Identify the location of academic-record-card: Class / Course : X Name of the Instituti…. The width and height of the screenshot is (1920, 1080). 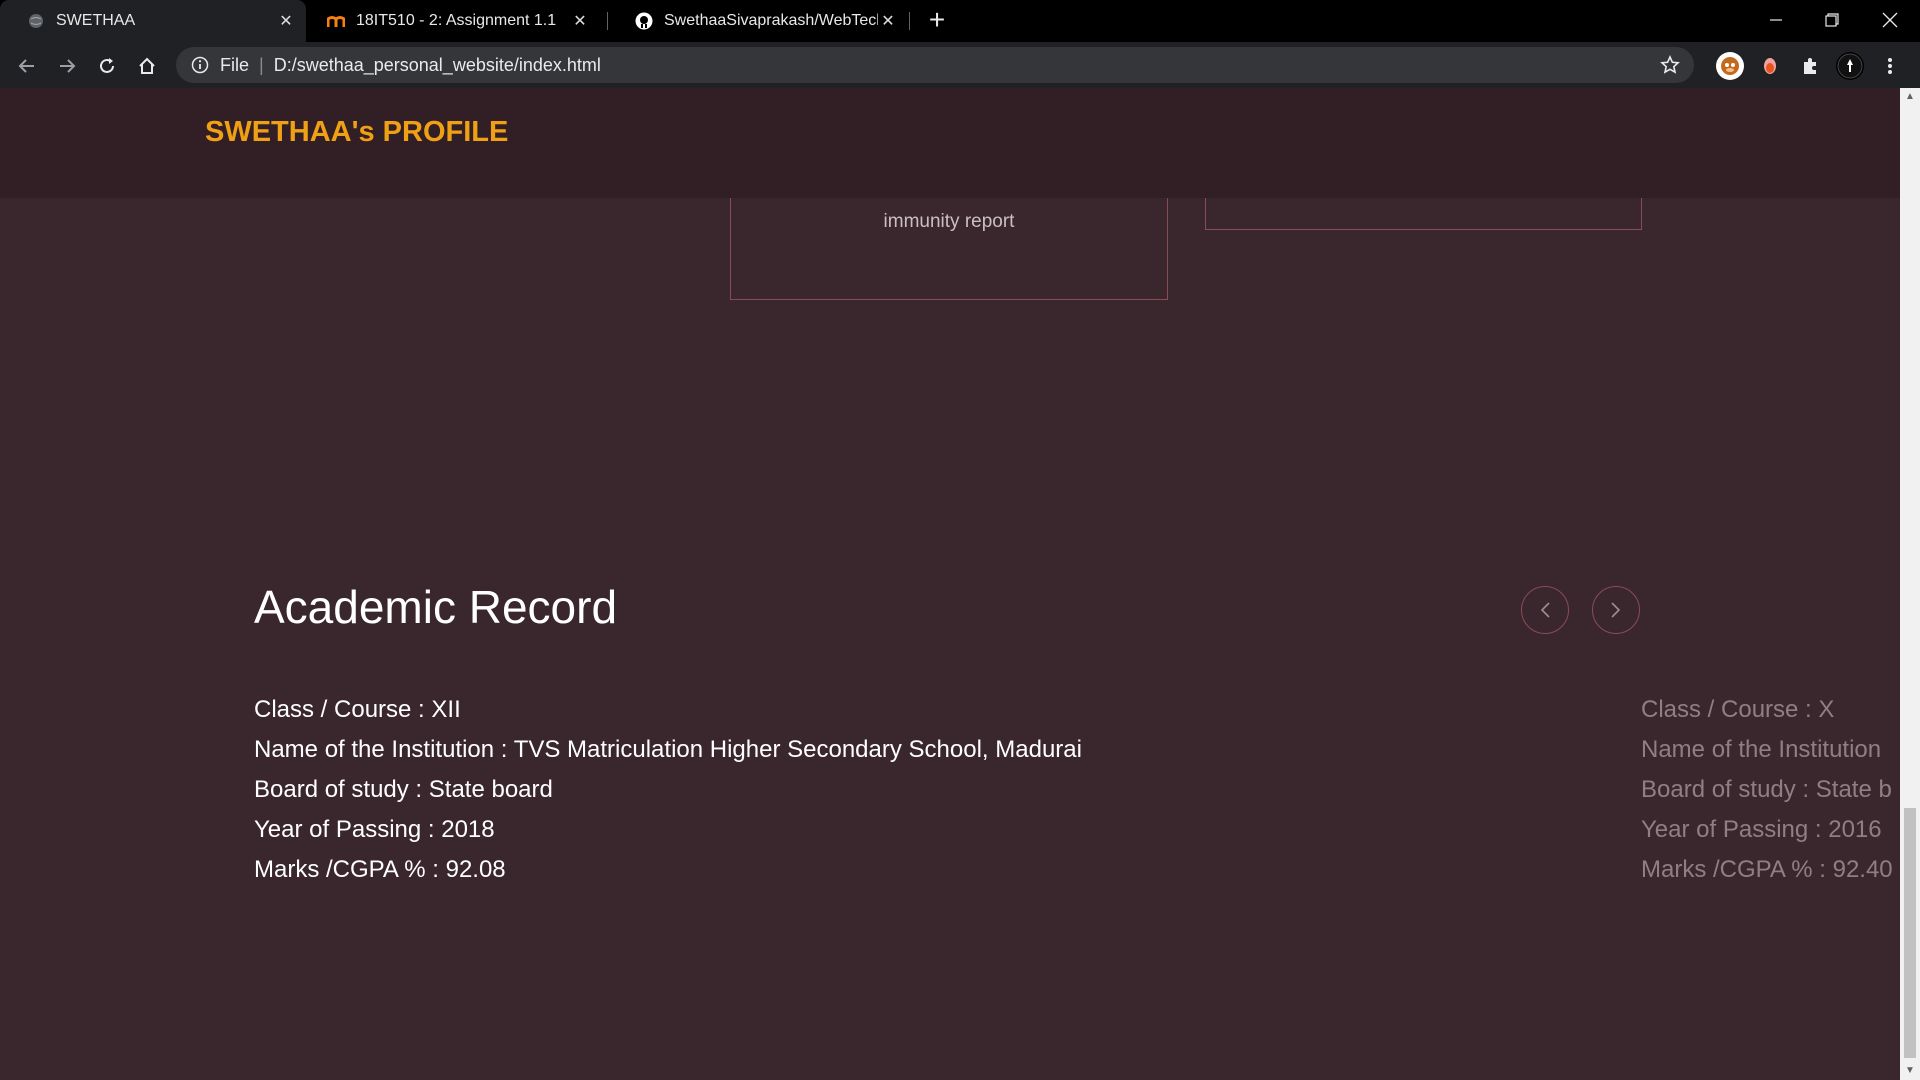
(1767, 790).